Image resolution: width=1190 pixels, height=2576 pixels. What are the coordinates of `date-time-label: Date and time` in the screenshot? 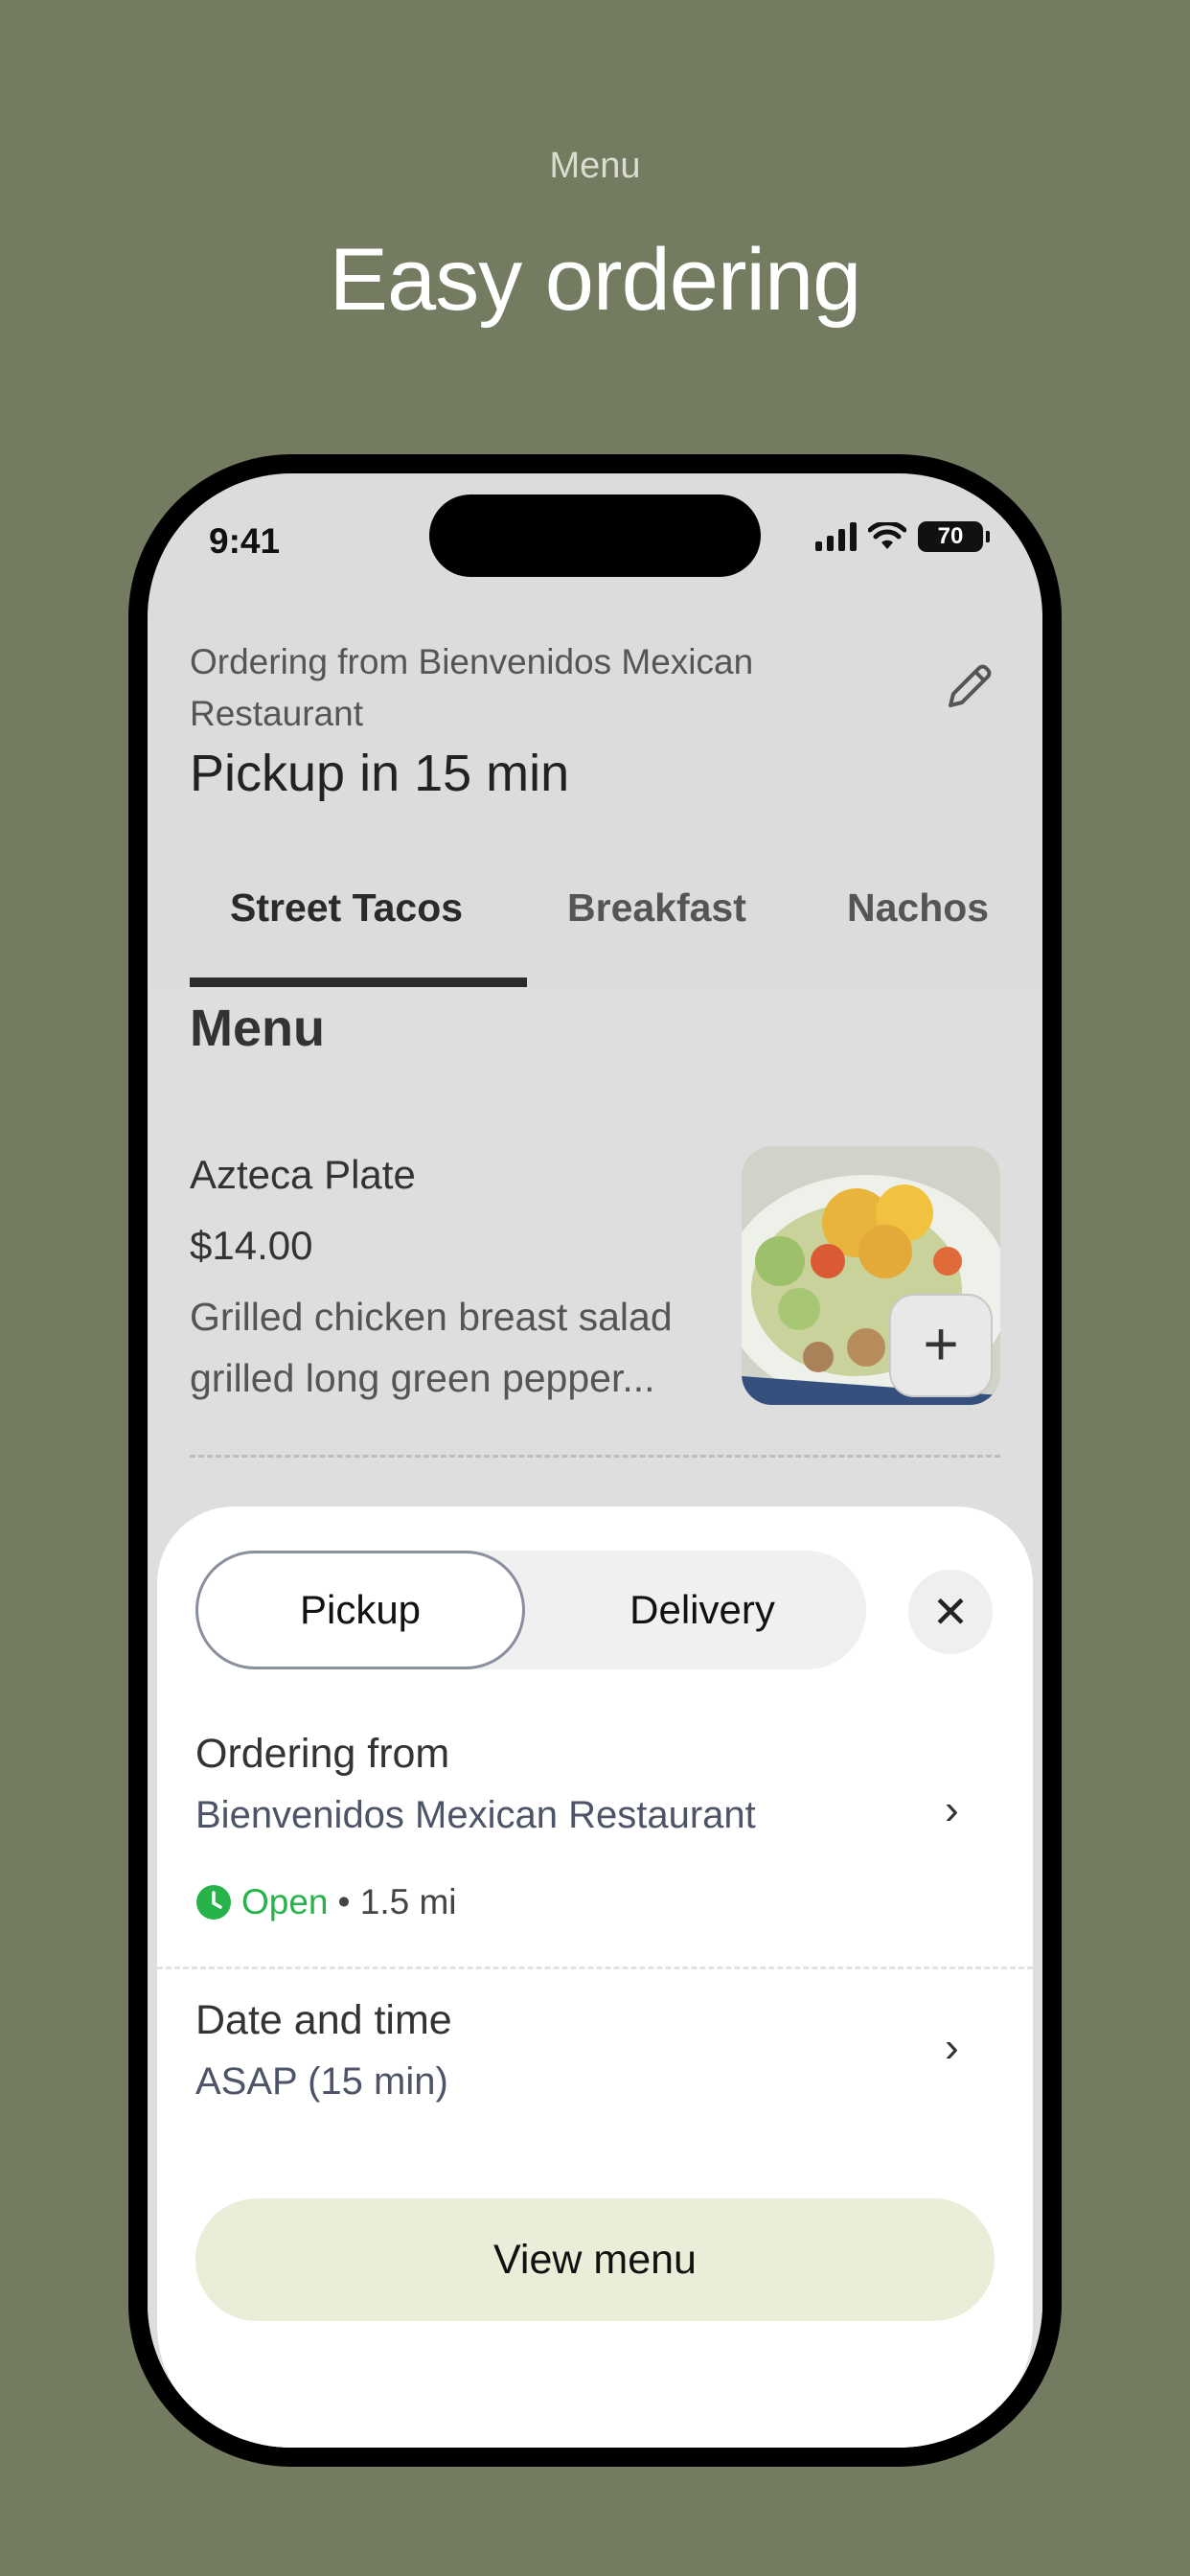 It's located at (324, 2020).